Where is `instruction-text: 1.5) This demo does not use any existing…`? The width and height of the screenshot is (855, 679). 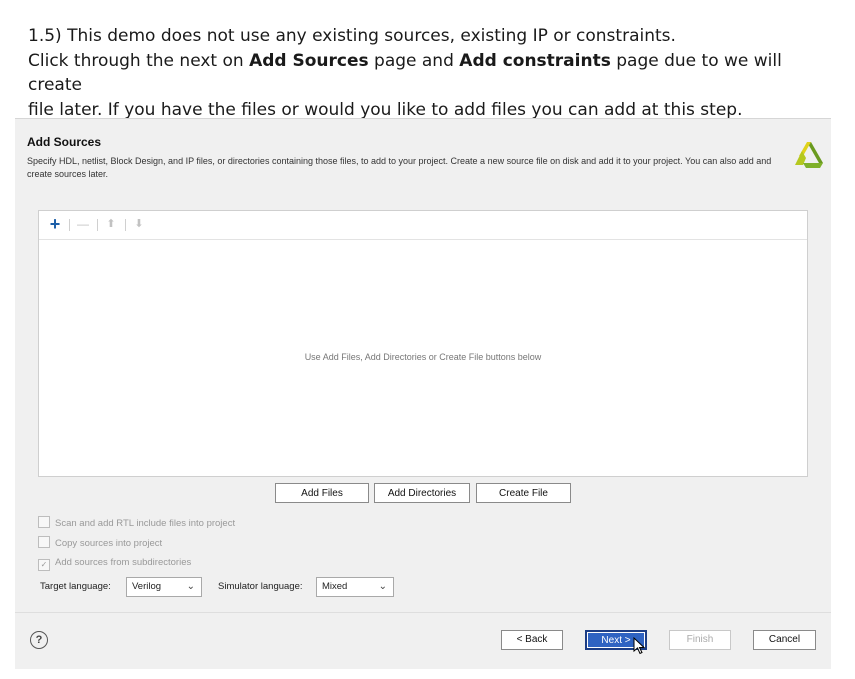
instruction-text: 1.5) This demo does not use any existing… is located at coordinates (433, 73).